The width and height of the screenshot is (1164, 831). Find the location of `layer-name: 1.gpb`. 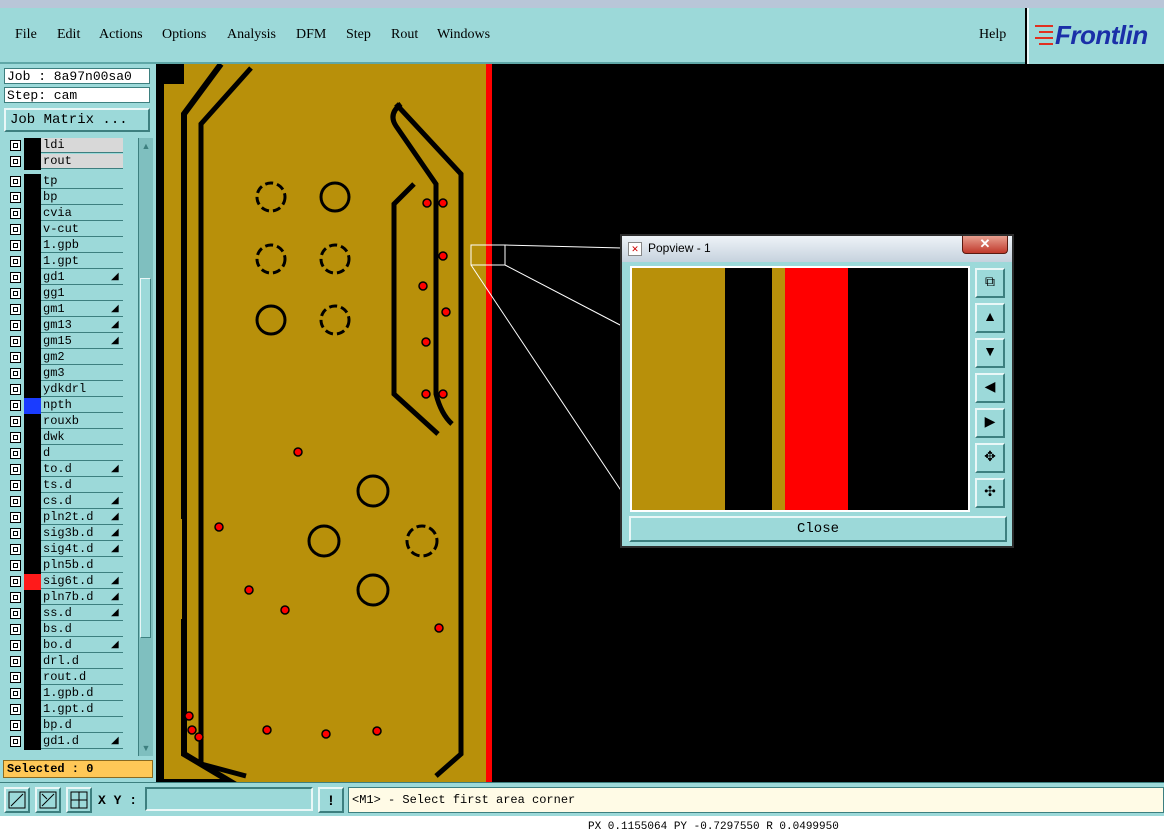

layer-name: 1.gpb is located at coordinates (82, 245).